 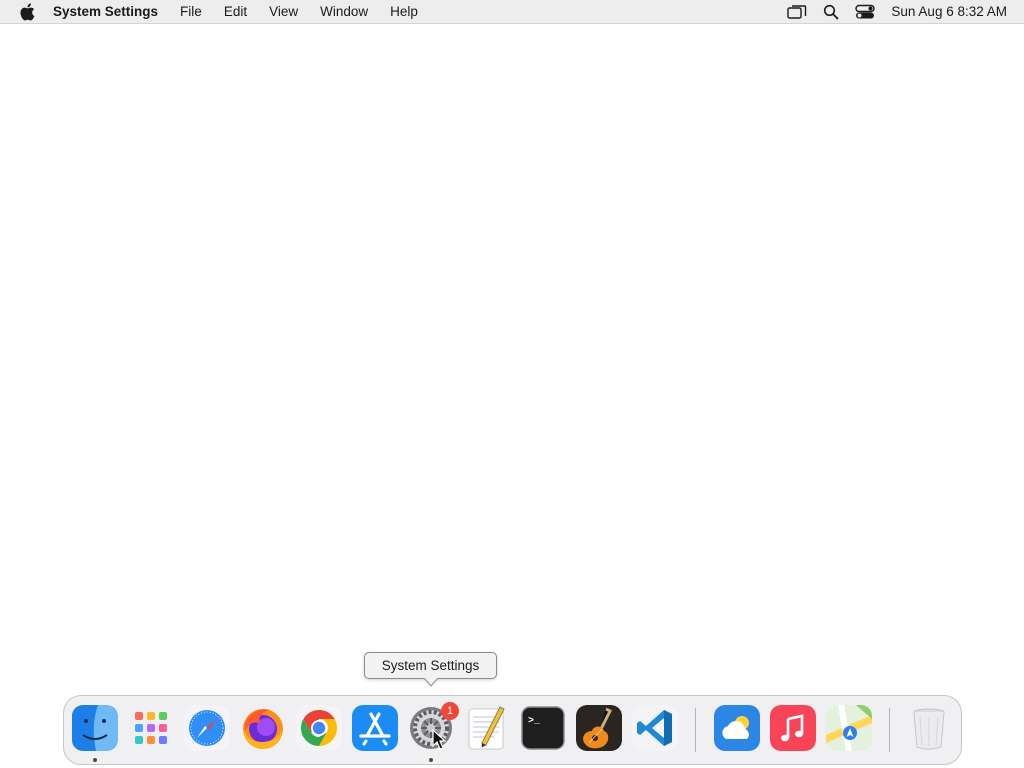 I want to click on screen-mirroring-icon, so click(x=797, y=12).